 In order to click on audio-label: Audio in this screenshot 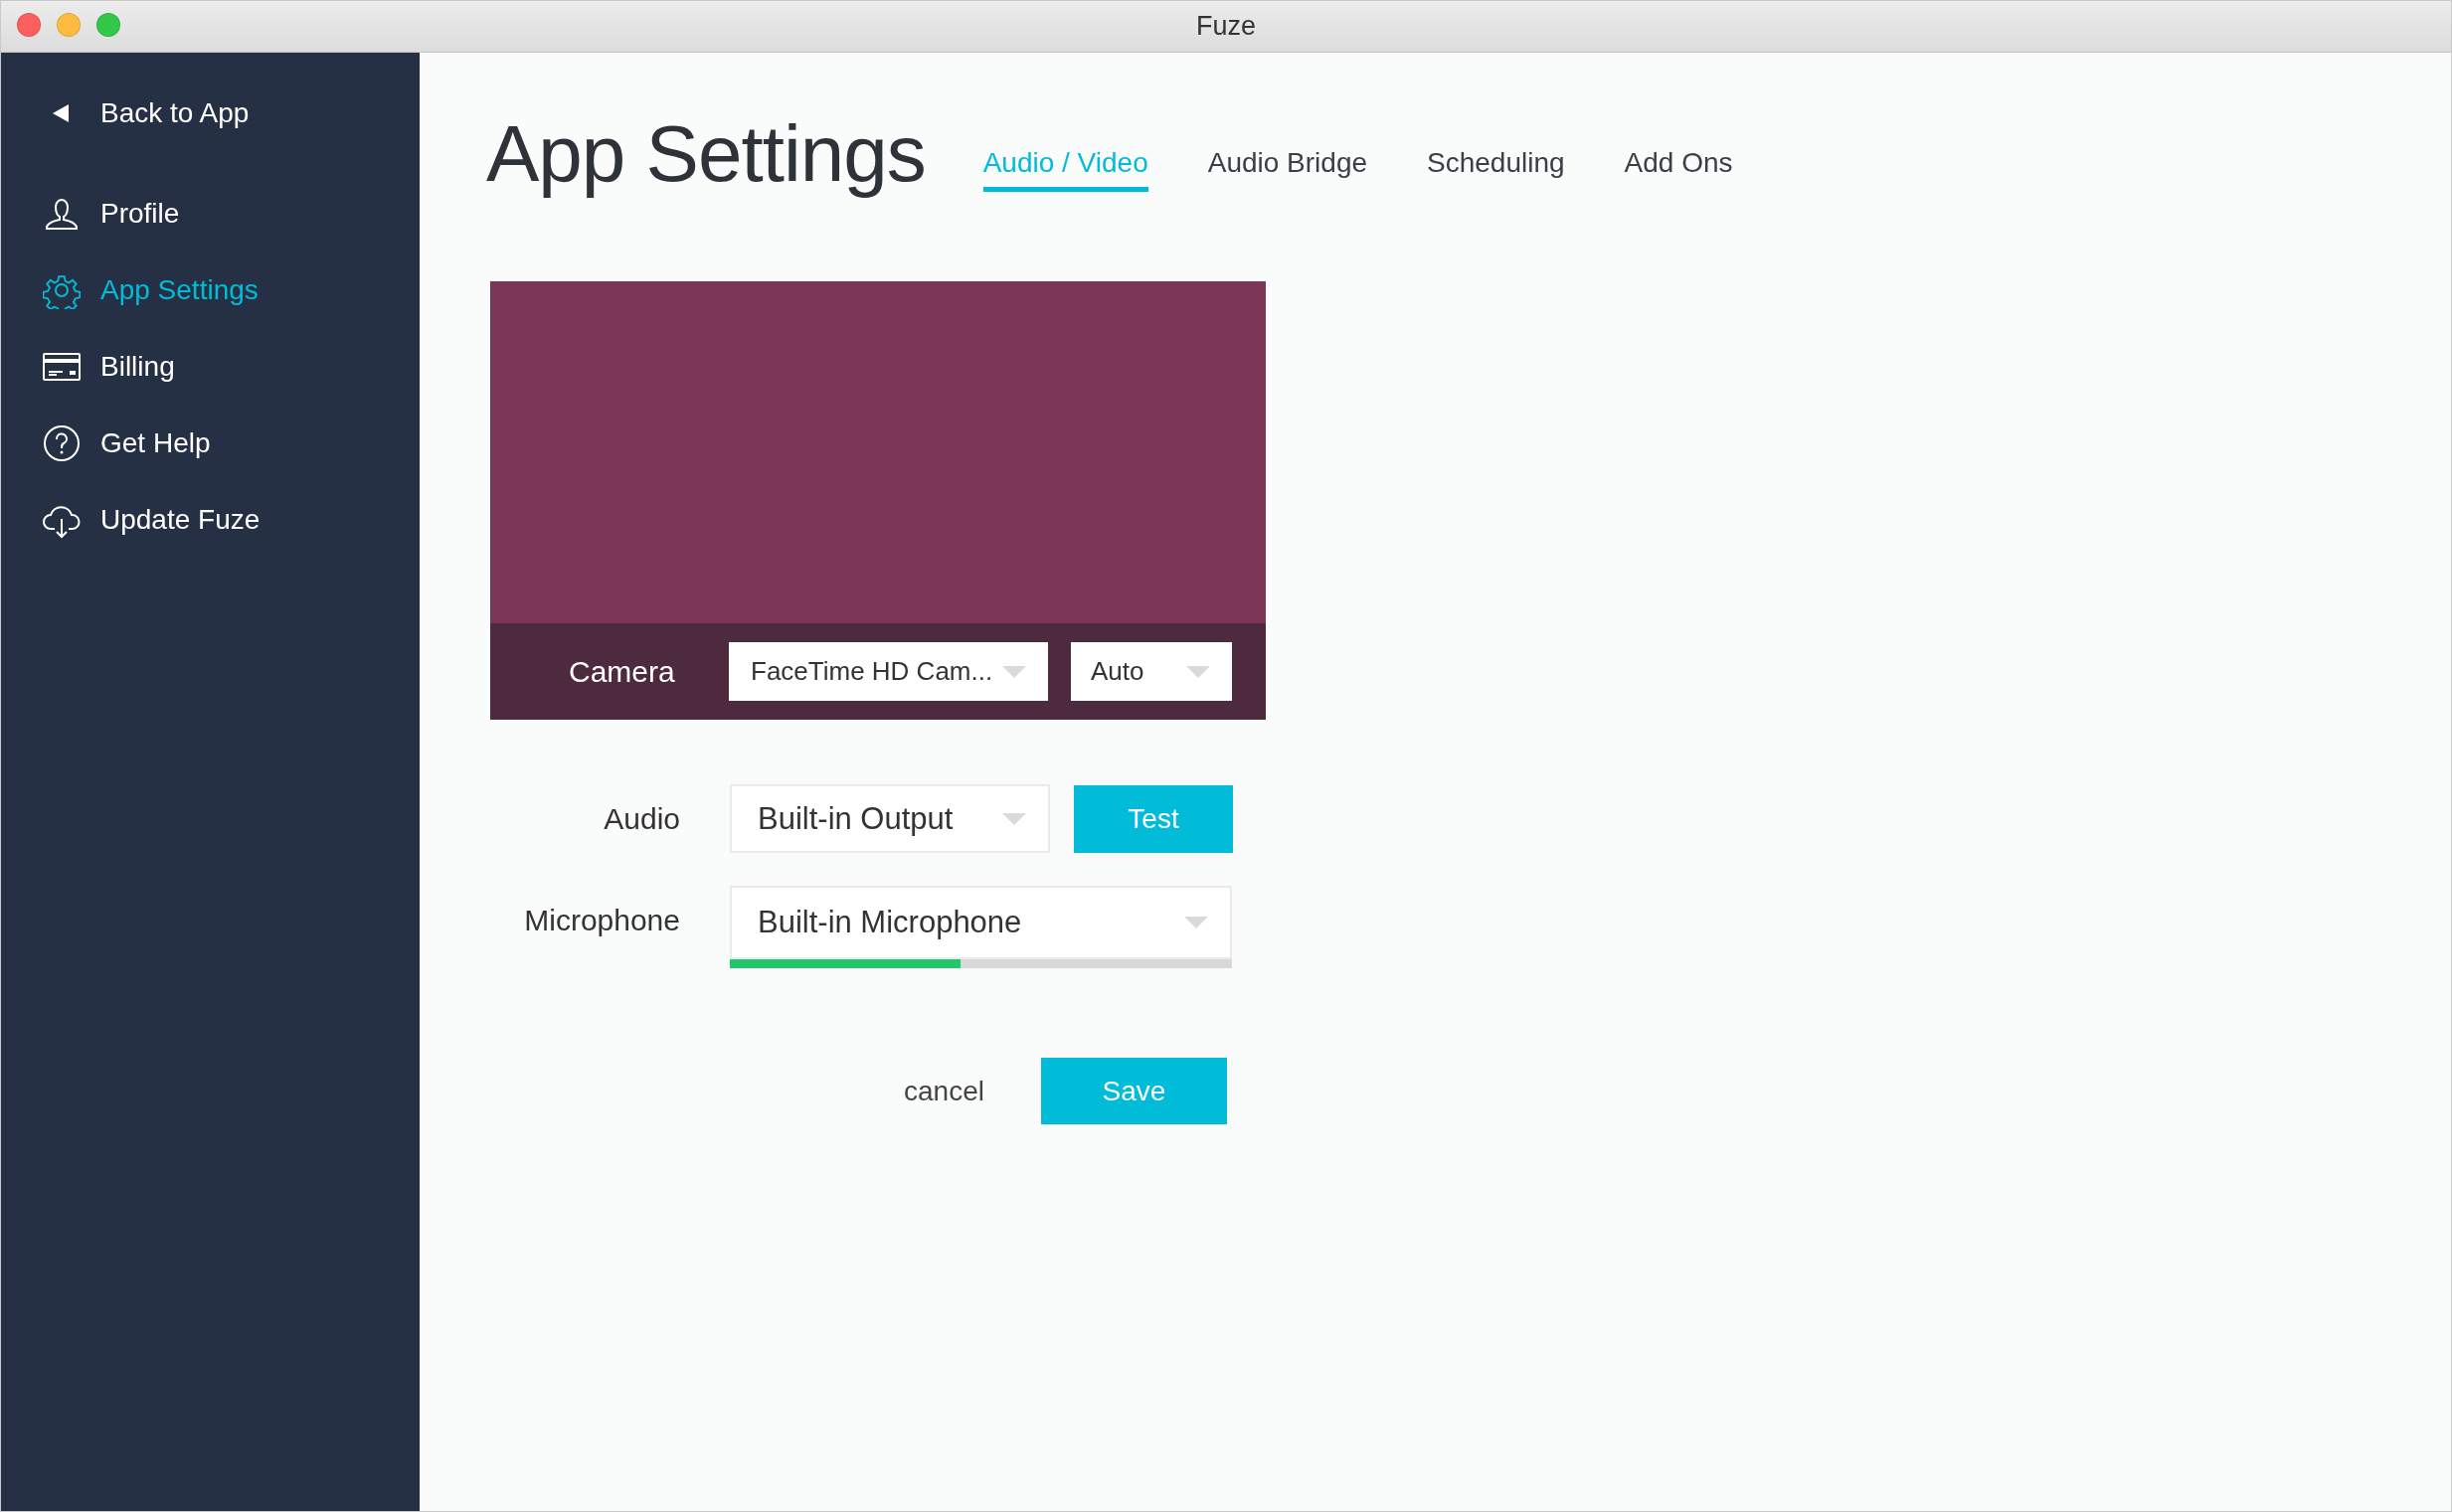, I will do `click(642, 818)`.